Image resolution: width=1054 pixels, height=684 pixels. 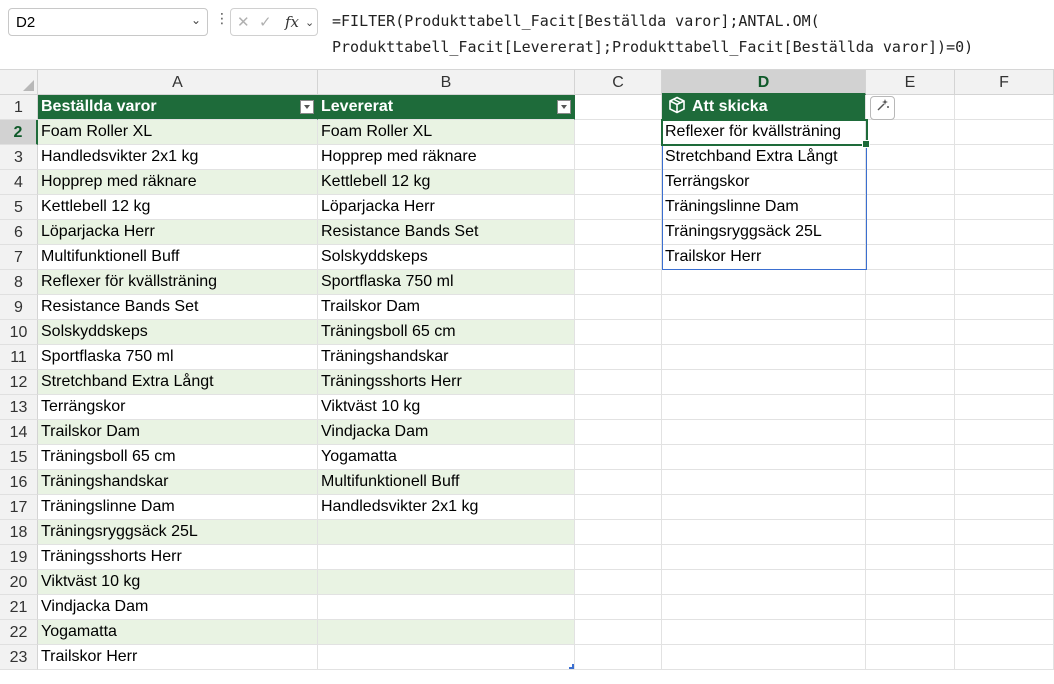 What do you see at coordinates (764, 457) in the screenshot?
I see `cell-d15` at bounding box center [764, 457].